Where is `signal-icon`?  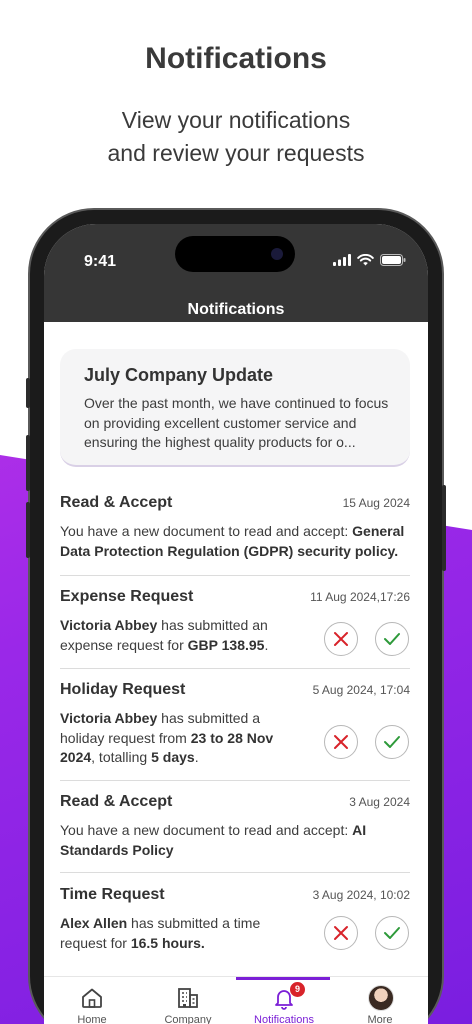
signal-icon is located at coordinates (342, 260).